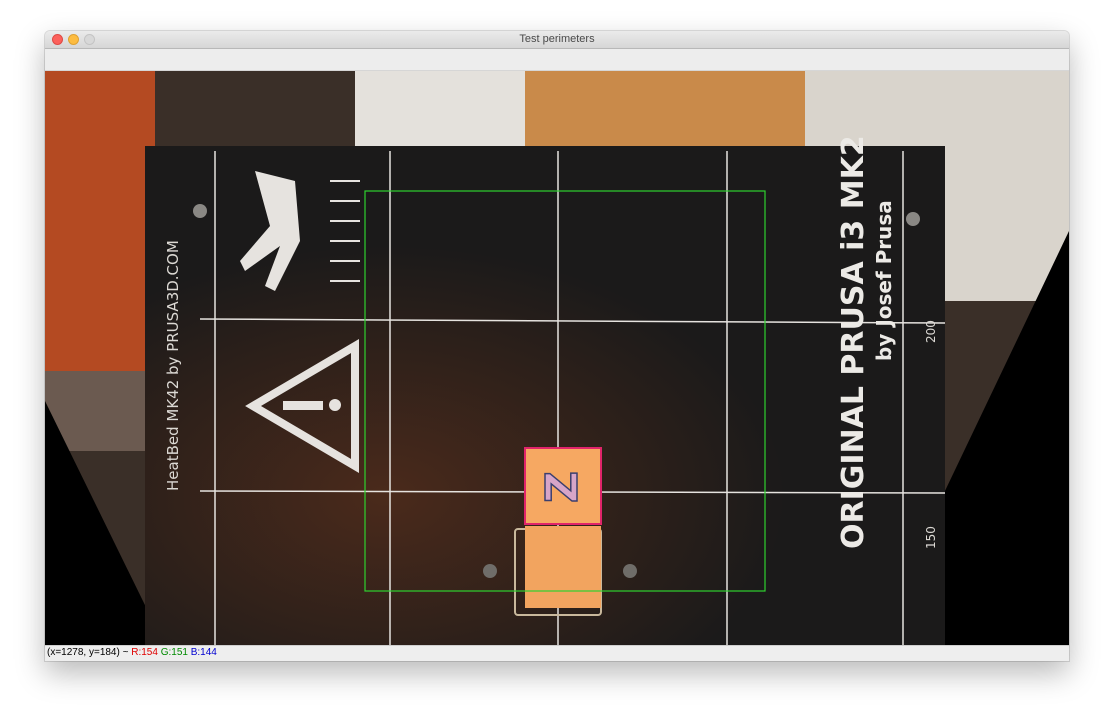 The height and width of the screenshot is (722, 1114). What do you see at coordinates (100, 221) in the screenshot?
I see `orange-frame` at bounding box center [100, 221].